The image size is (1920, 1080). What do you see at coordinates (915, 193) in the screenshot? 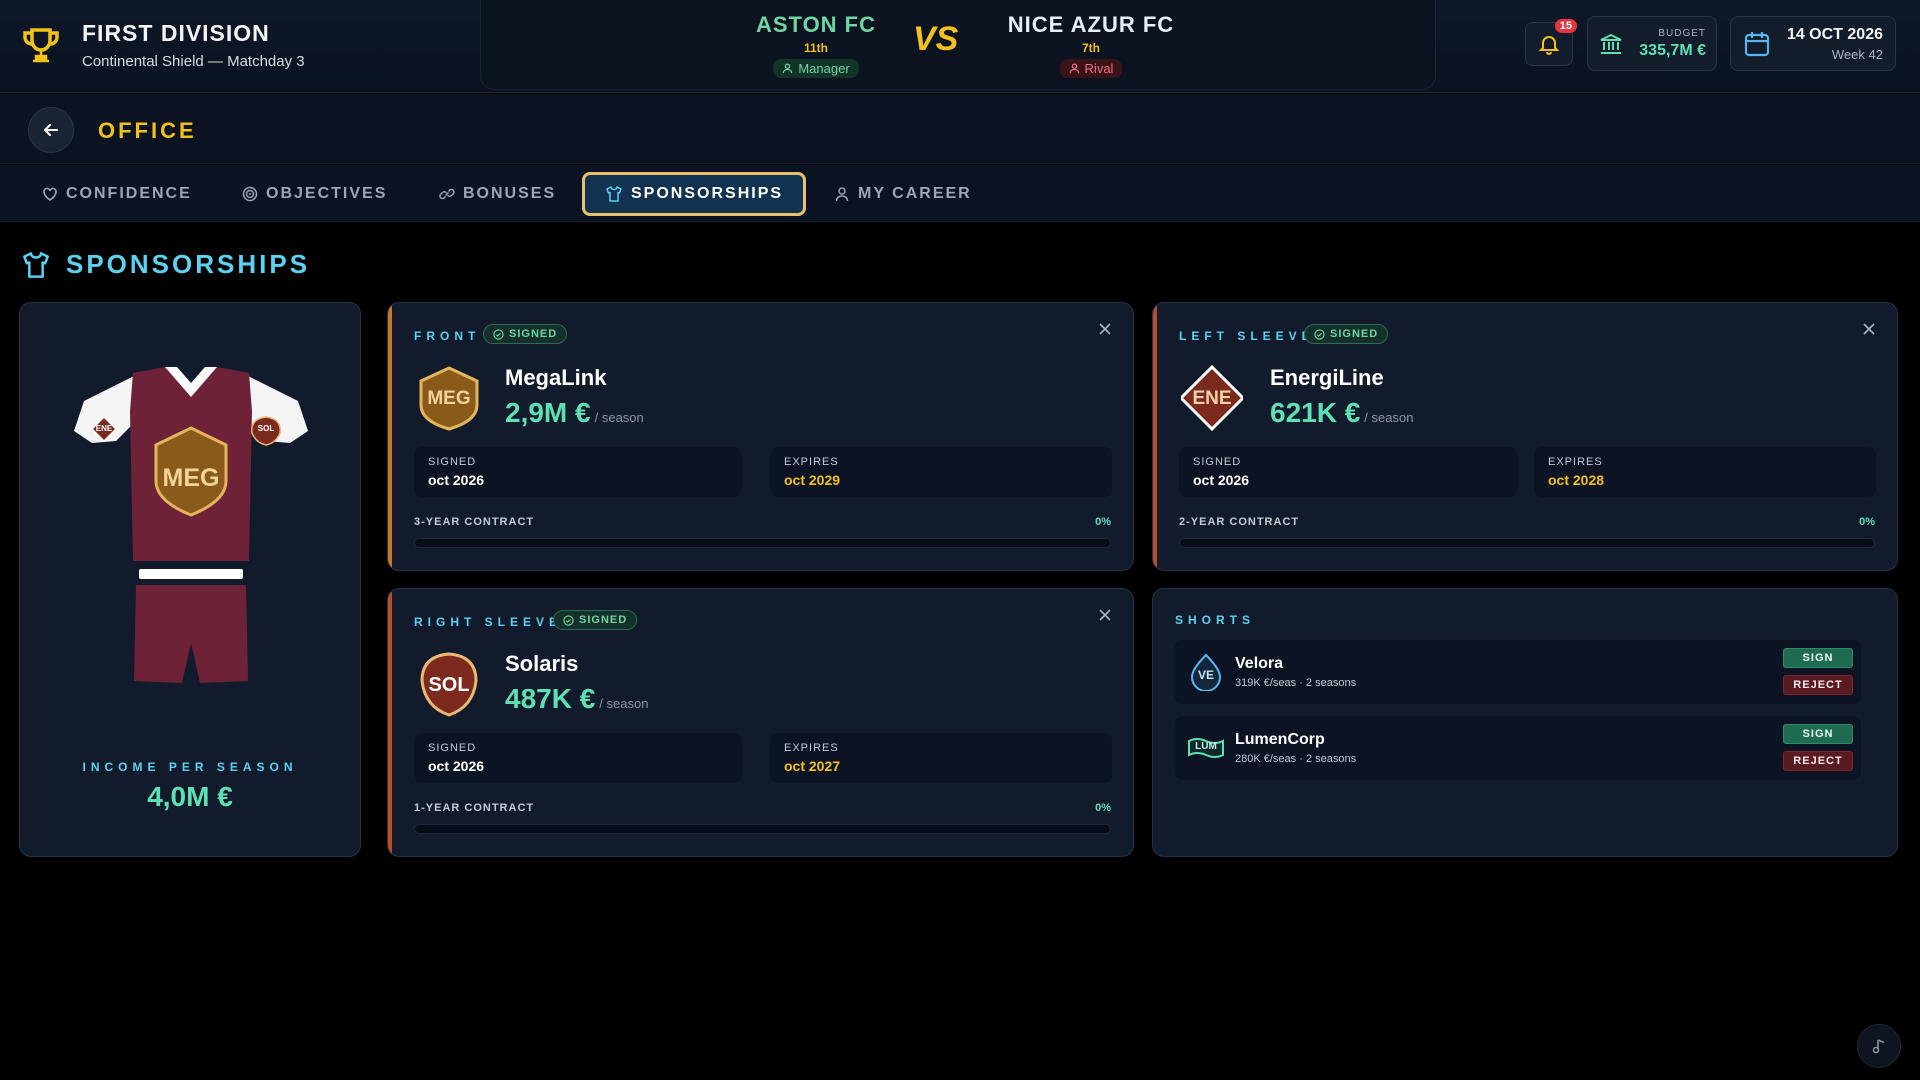
I see `tab-label: MY CAREER` at bounding box center [915, 193].